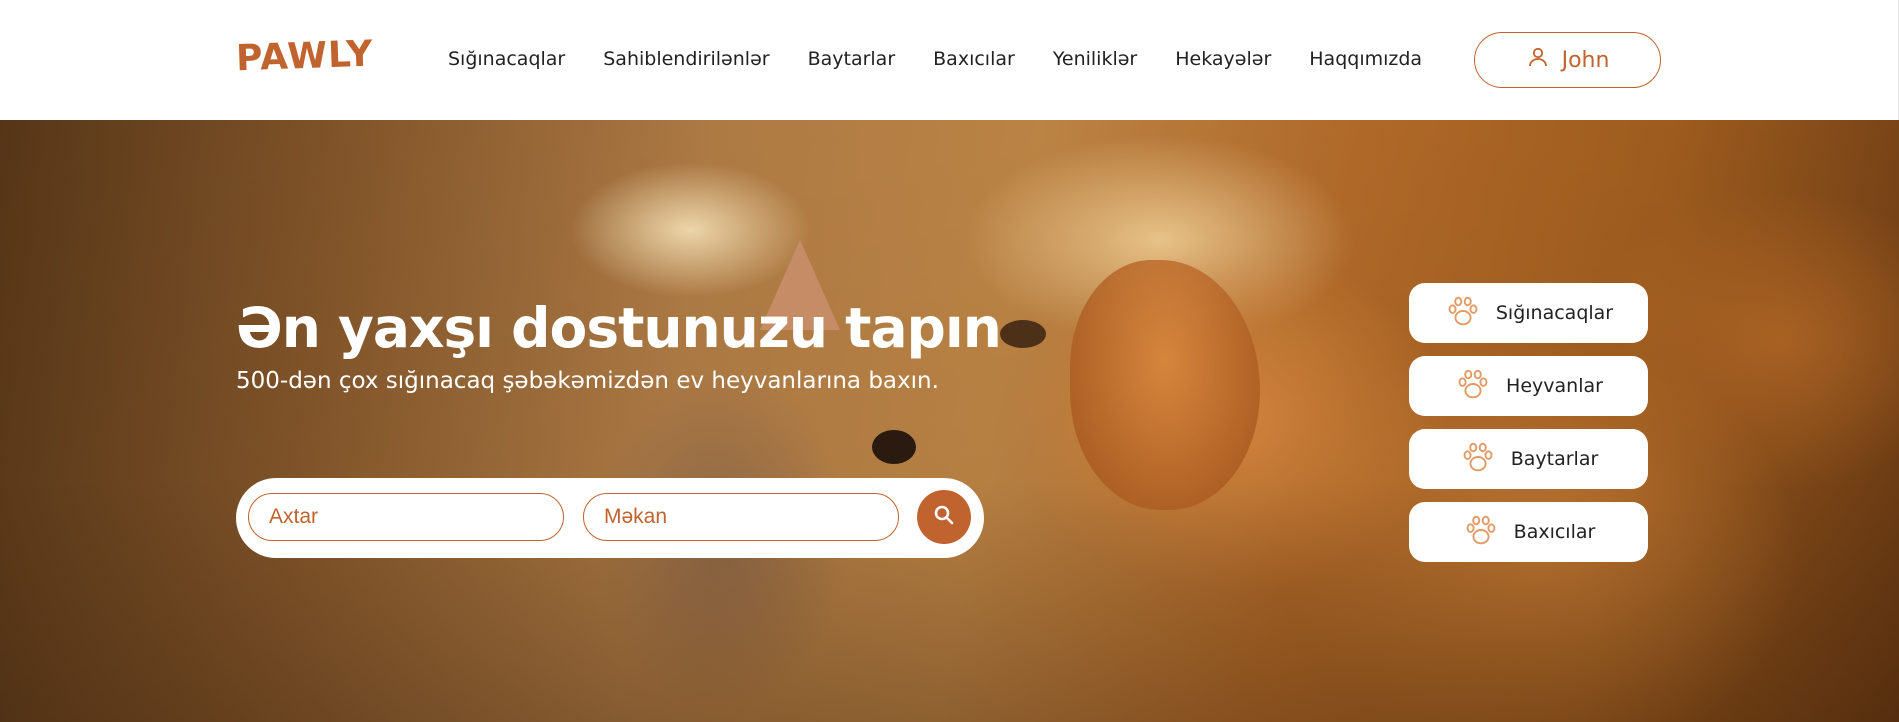 The height and width of the screenshot is (722, 1899). I want to click on search-button, so click(944, 517).